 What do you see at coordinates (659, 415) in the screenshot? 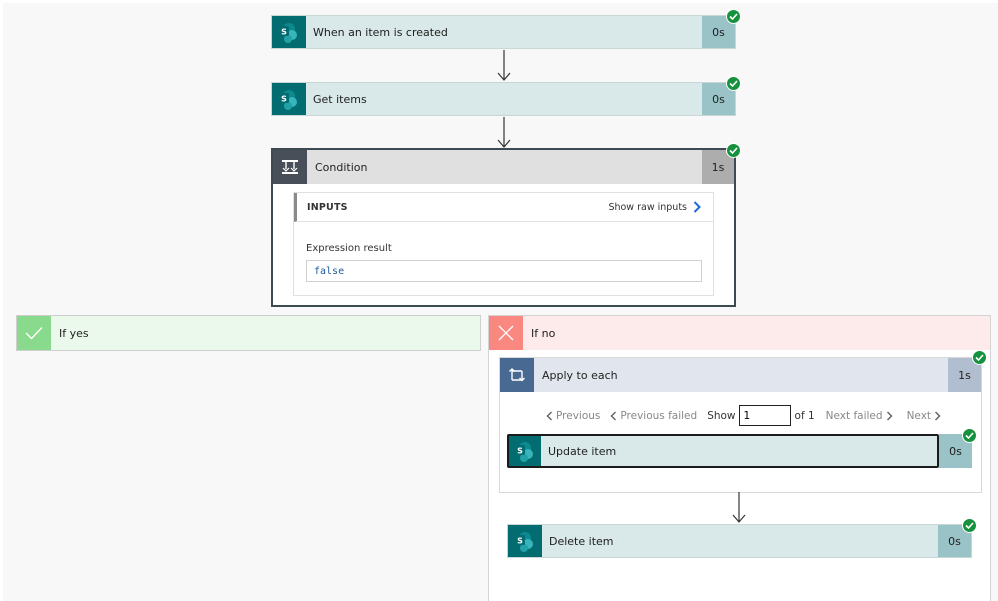
I see `previous-failed-label: Previous failed` at bounding box center [659, 415].